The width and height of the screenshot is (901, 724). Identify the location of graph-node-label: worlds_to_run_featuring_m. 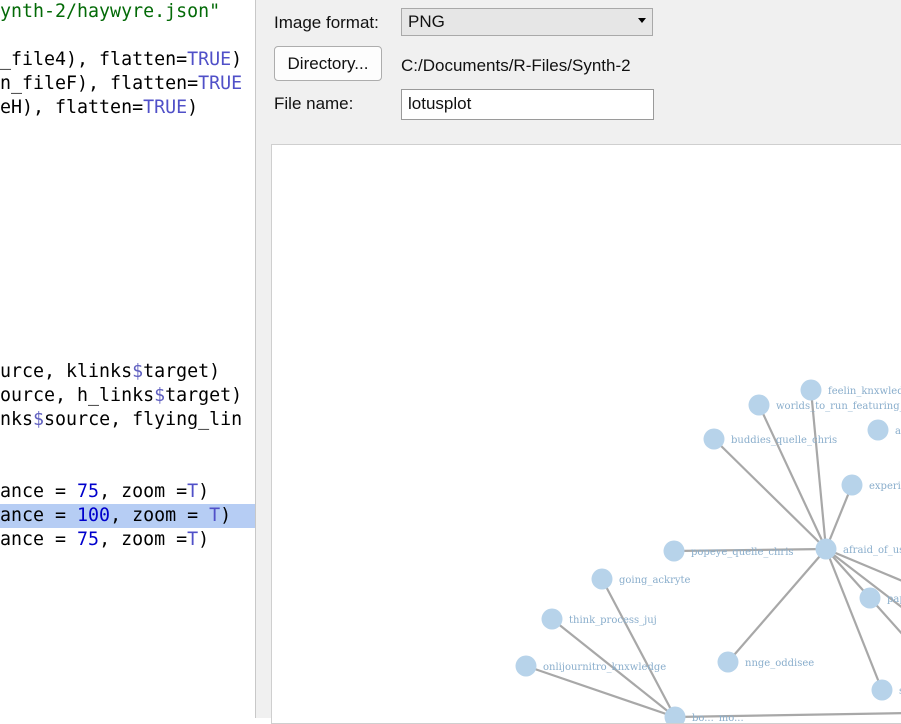
(838, 406).